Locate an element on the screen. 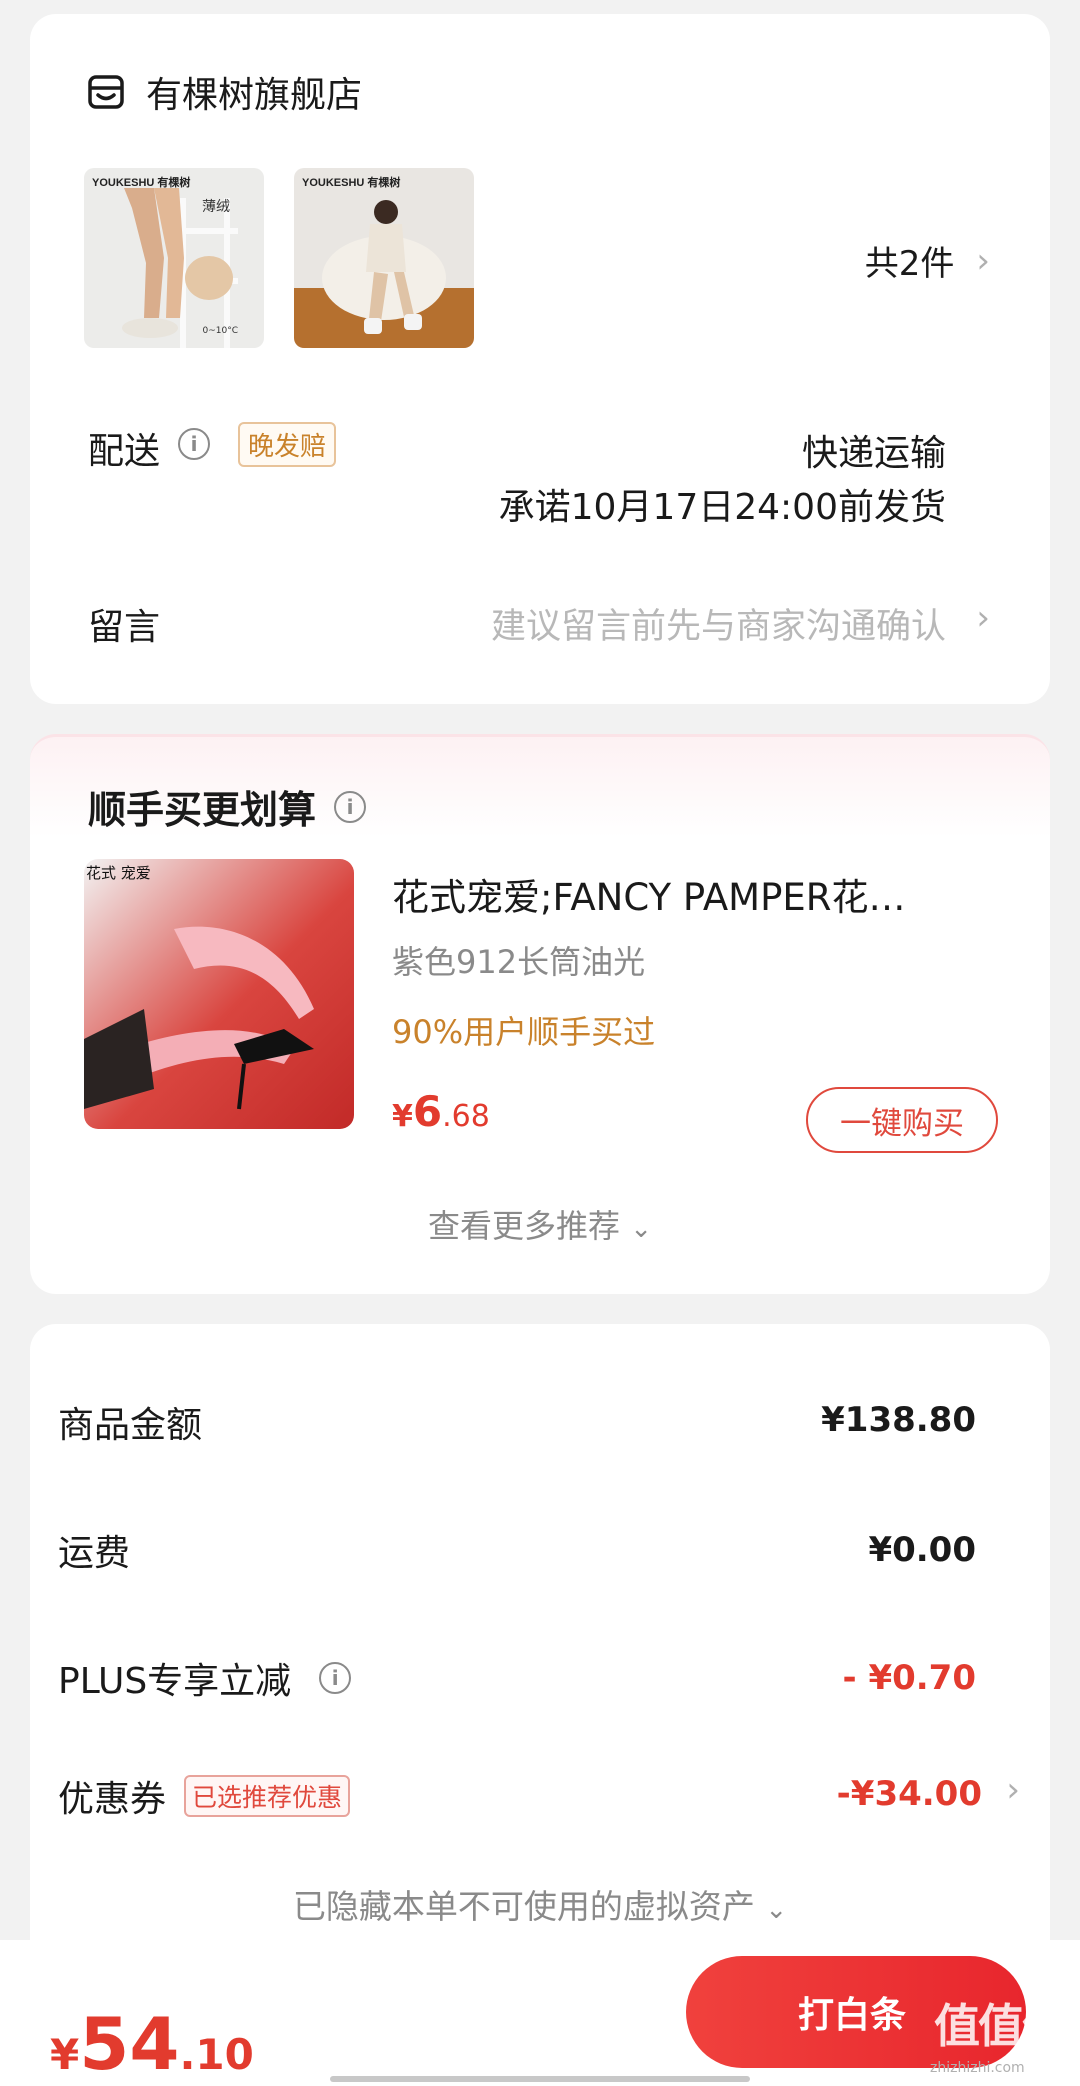 This screenshot has height=2086, width=1080. freight-label: 运费 is located at coordinates (94, 1553).